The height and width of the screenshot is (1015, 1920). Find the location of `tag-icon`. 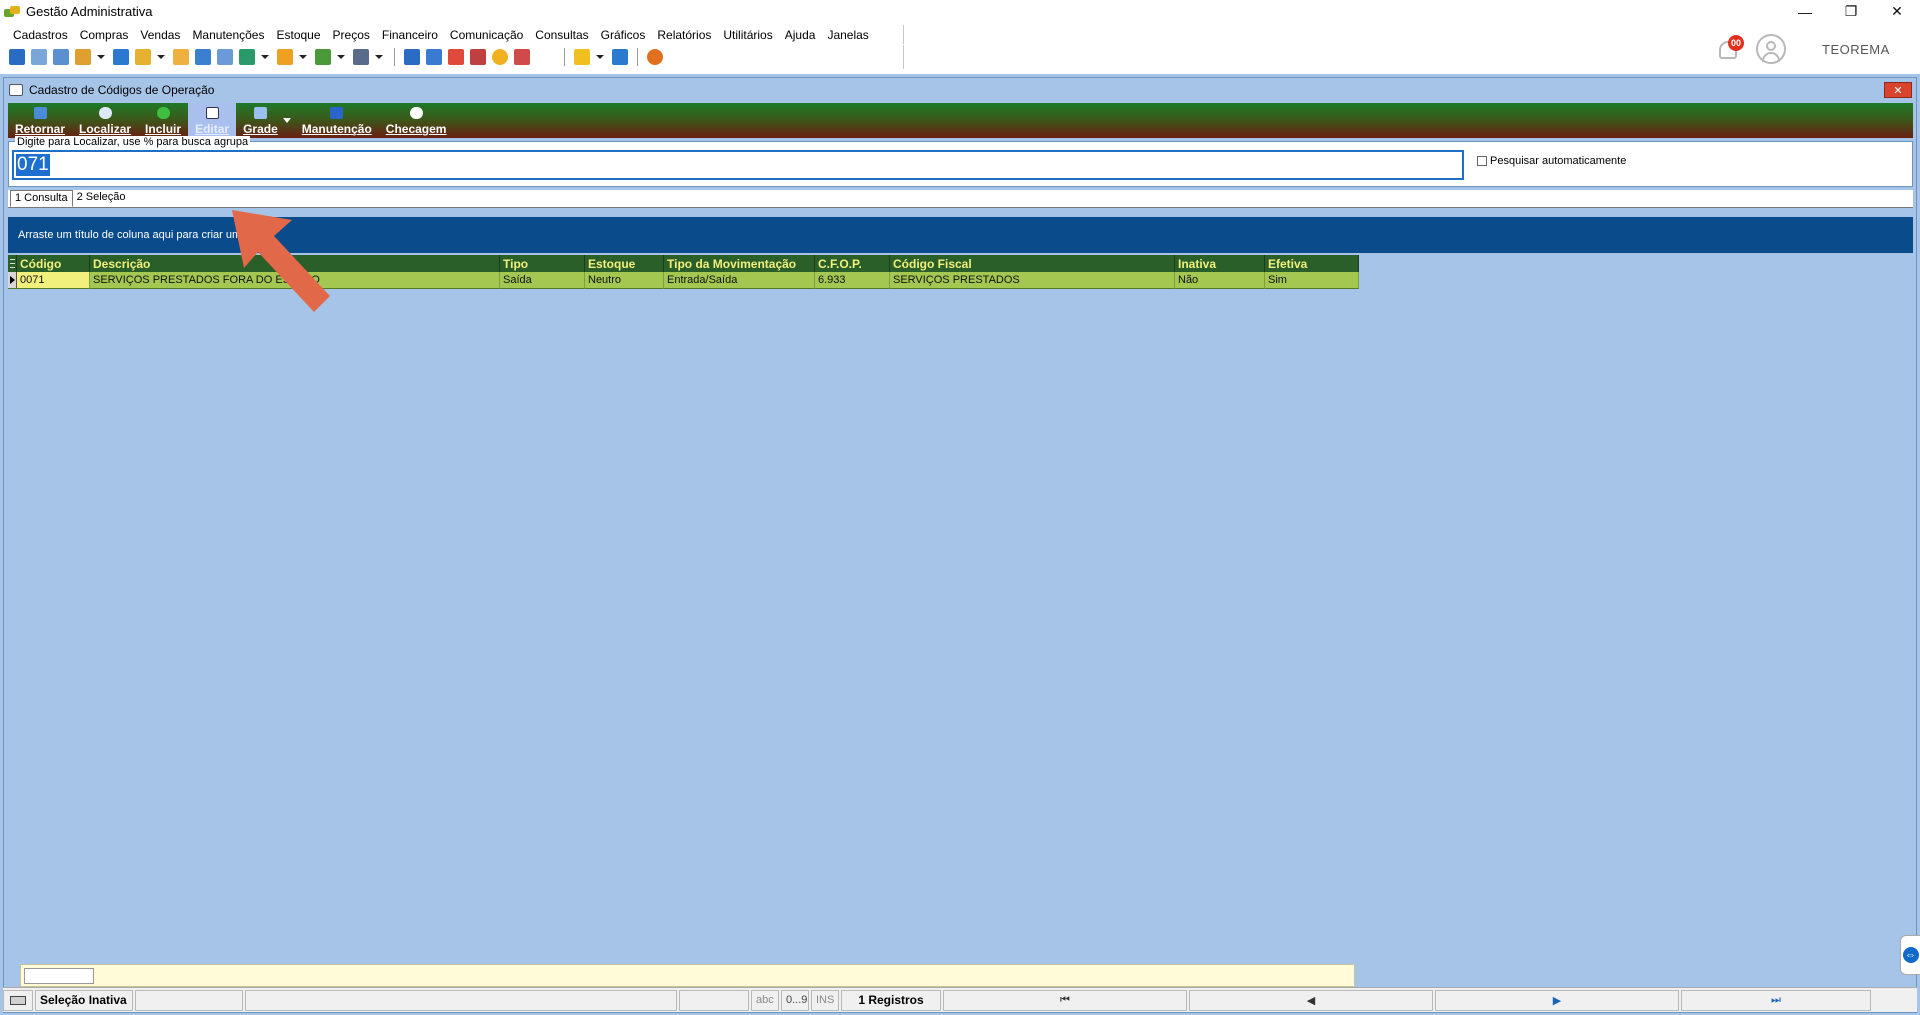

tag-icon is located at coordinates (285, 57).